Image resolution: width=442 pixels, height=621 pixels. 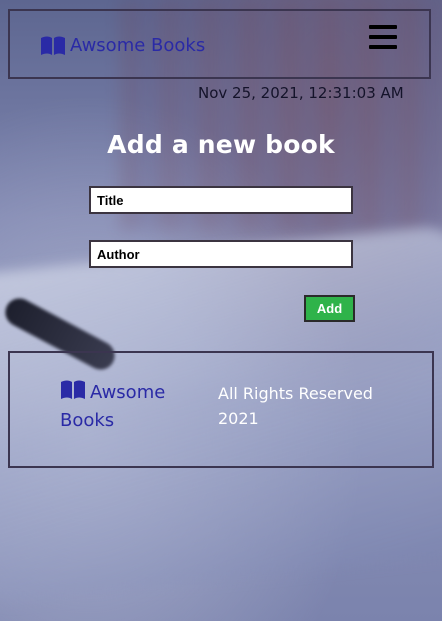 I want to click on add-button: Add, so click(x=329, y=308).